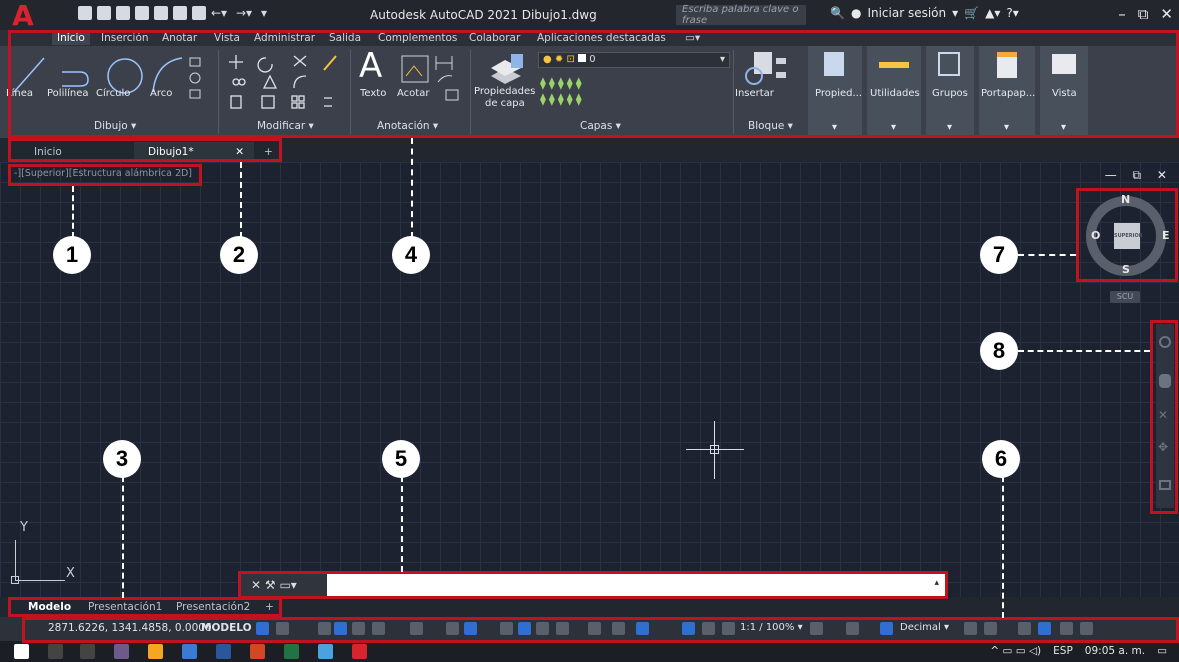 This screenshot has width=1179, height=662. What do you see at coordinates (325, 651) in the screenshot?
I see `notepad-icon` at bounding box center [325, 651].